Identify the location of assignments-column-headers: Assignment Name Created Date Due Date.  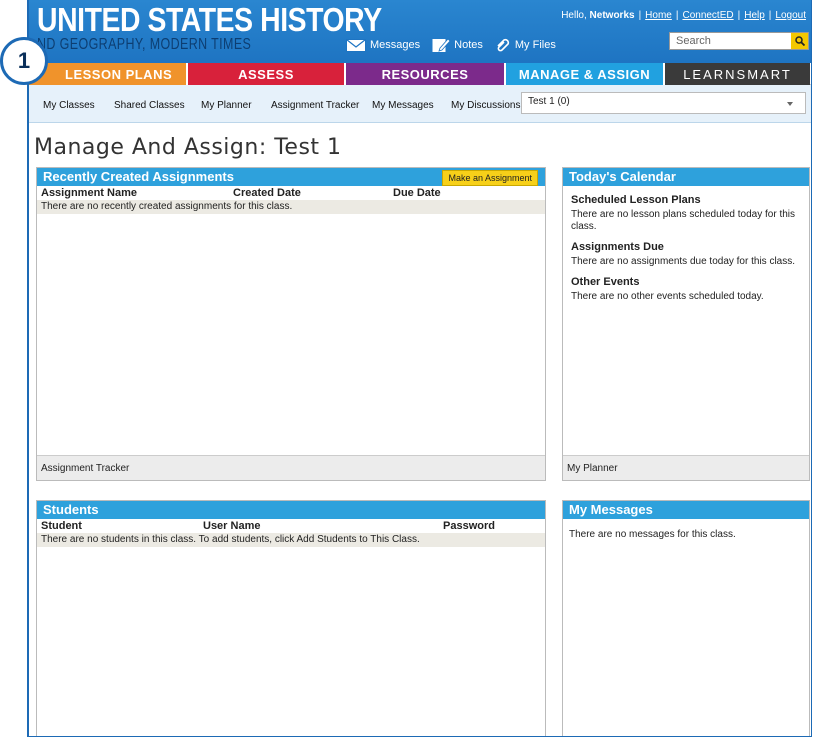
(291, 193).